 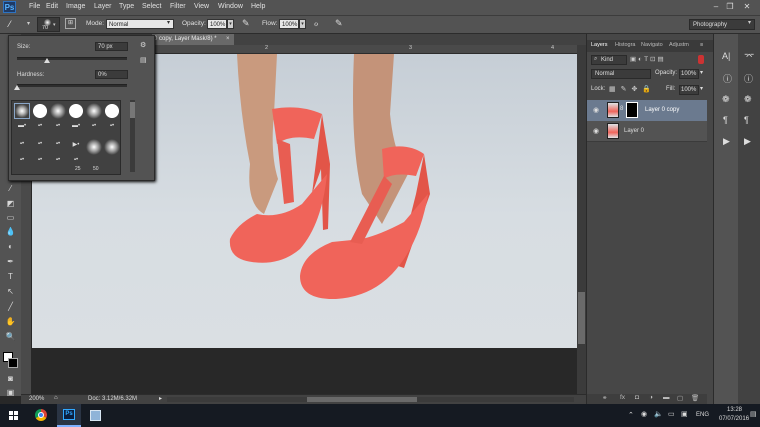 What do you see at coordinates (722, 24) in the screenshot?
I see `workspace-select: Photography` at bounding box center [722, 24].